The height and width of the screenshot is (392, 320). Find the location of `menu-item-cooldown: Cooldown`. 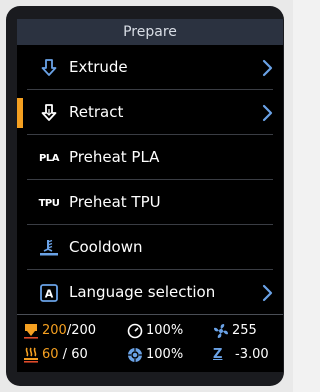

menu-item-cooldown: Cooldown is located at coordinates (150, 247).